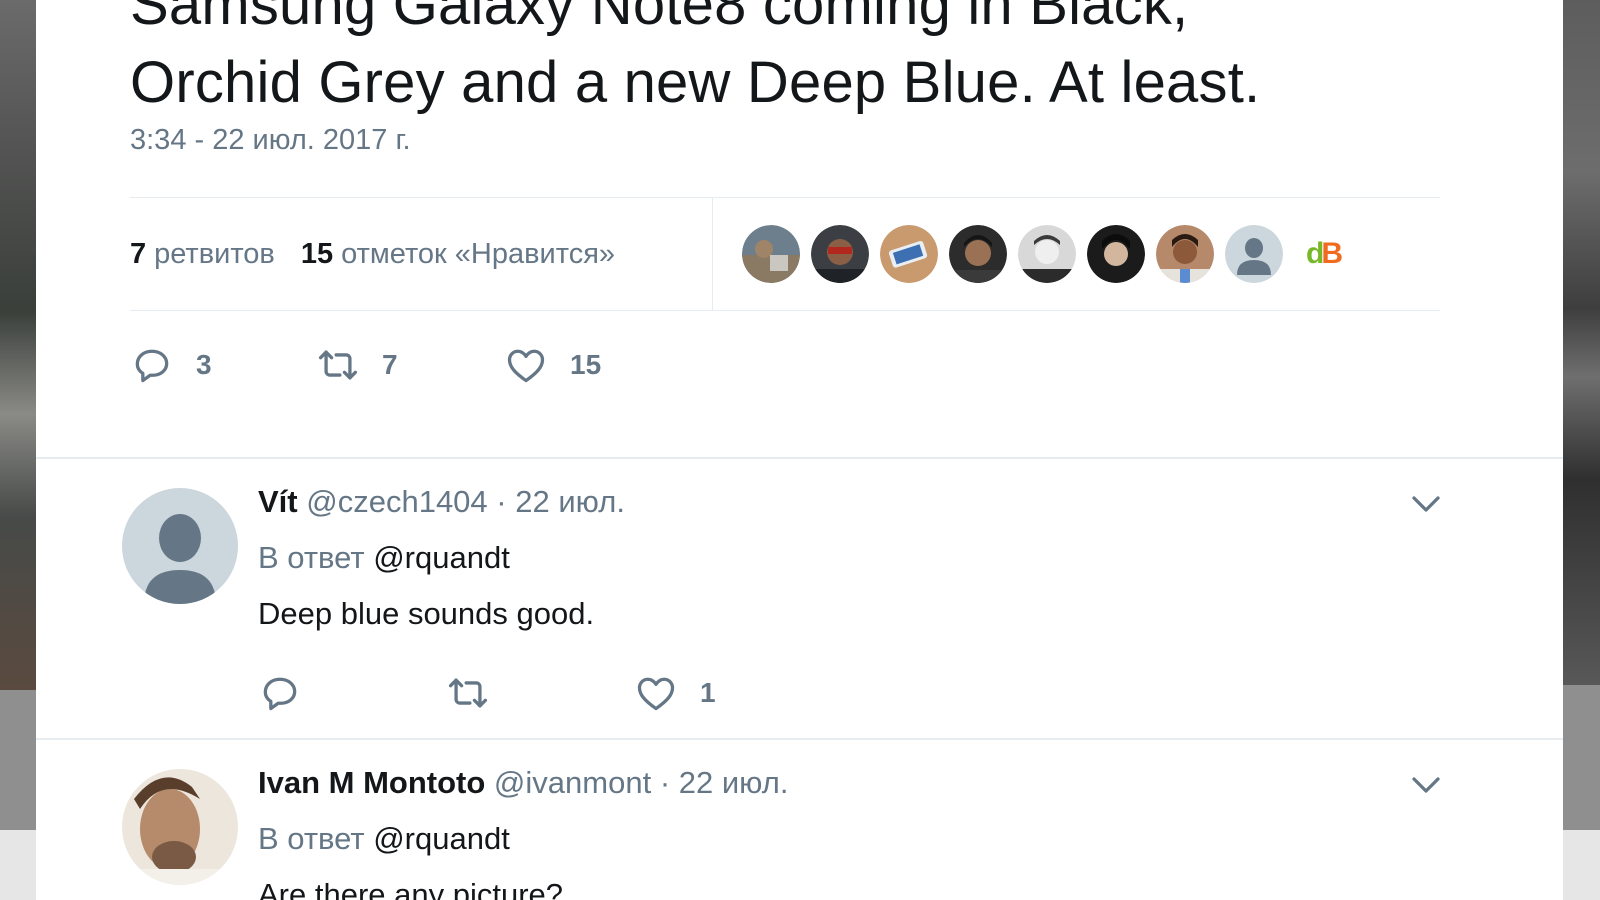 The image size is (1600, 900). Describe the element at coordinates (1581, 757) in the screenshot. I see `backdrop-panel-right` at that location.